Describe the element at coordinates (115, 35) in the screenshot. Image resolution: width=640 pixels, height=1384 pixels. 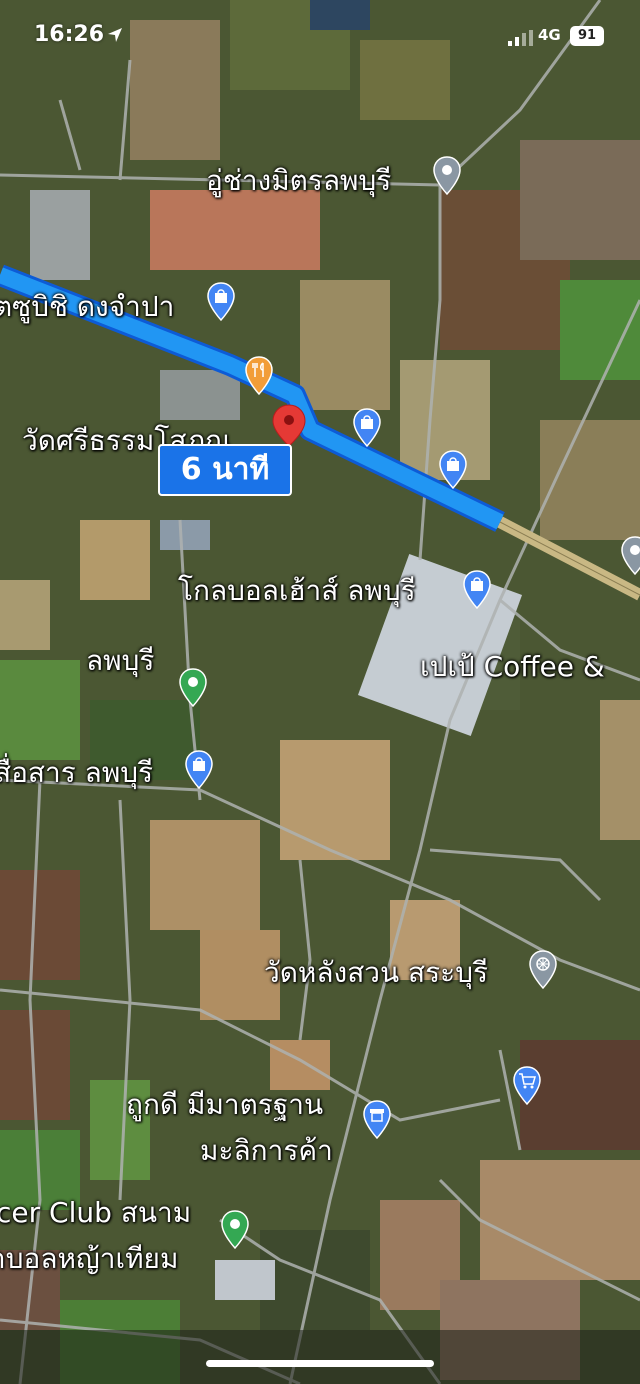
I see `location-arrow-icon` at that location.